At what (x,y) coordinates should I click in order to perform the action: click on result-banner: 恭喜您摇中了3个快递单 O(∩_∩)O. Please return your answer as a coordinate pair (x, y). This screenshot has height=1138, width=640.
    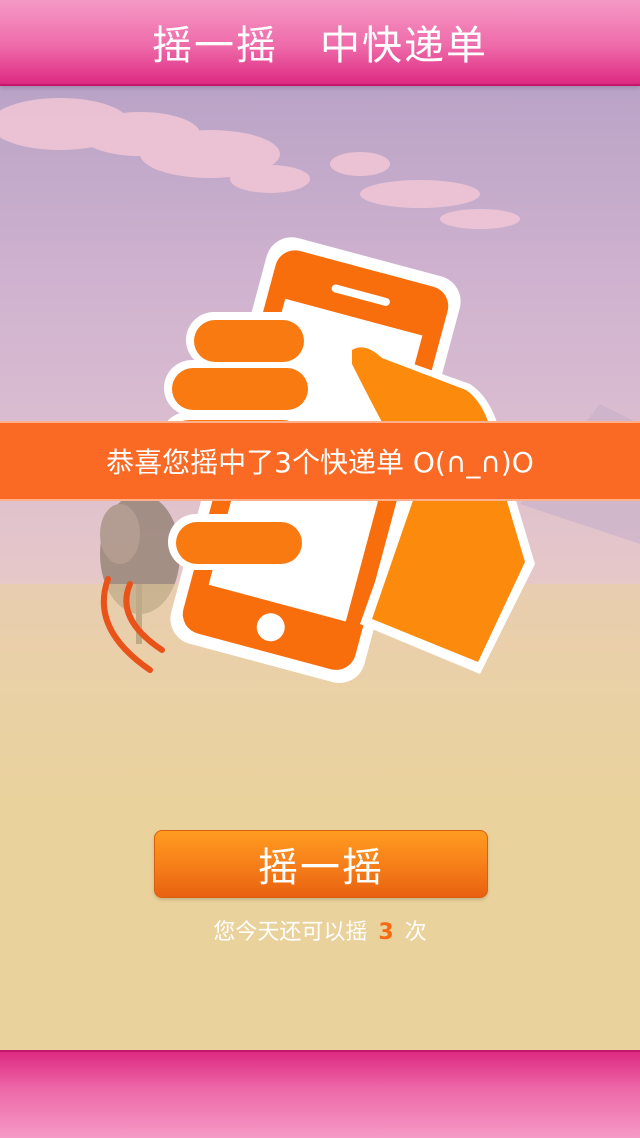
    Looking at the image, I should click on (320, 461).